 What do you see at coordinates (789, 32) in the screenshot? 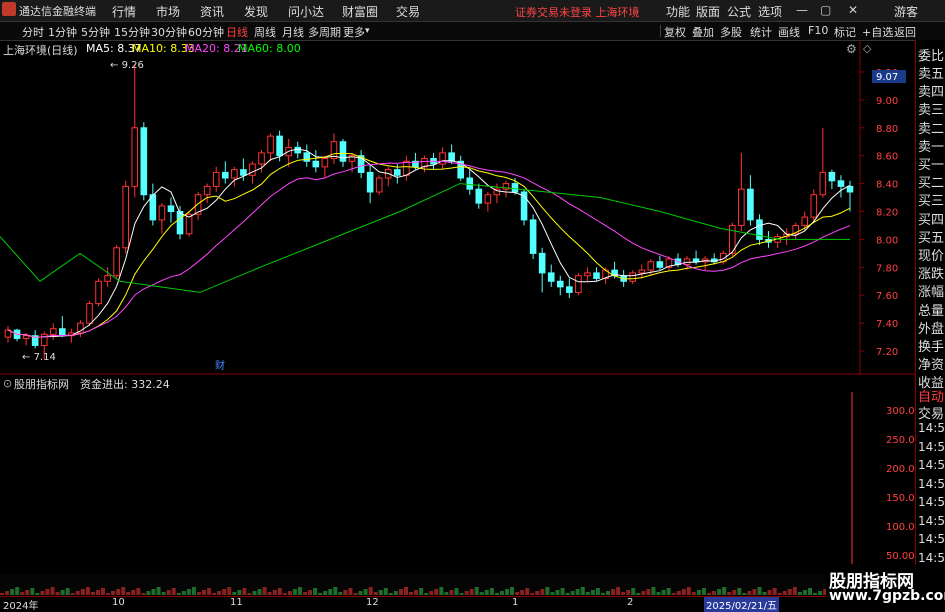
I see `draw-line-button: 画线` at bounding box center [789, 32].